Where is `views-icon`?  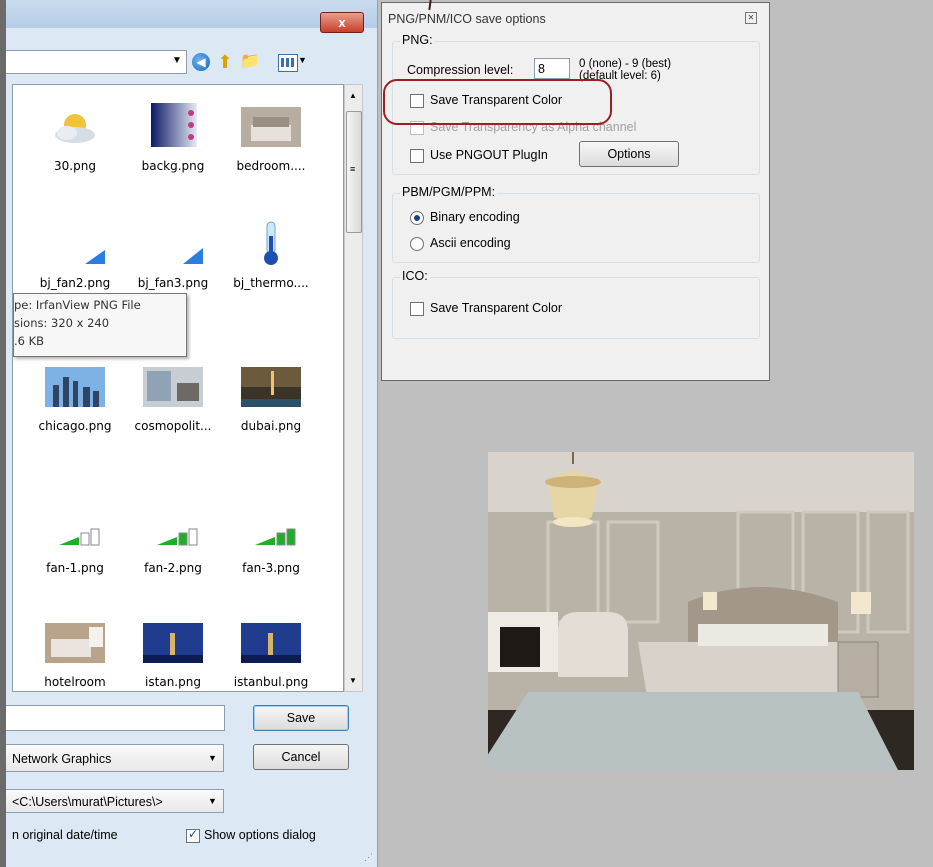
views-icon is located at coordinates (288, 63).